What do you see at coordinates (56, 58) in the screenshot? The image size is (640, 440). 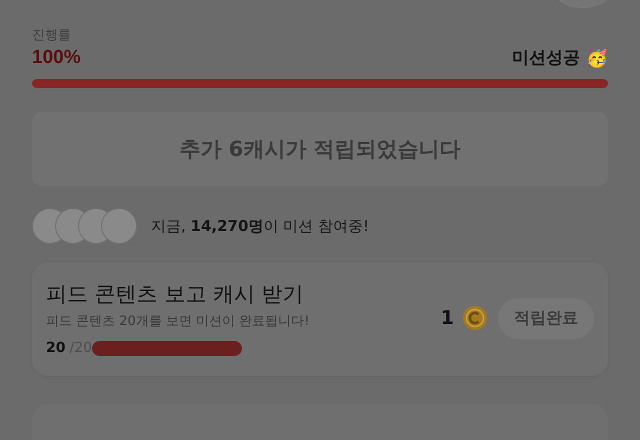 I see `progress-percent: 100%` at bounding box center [56, 58].